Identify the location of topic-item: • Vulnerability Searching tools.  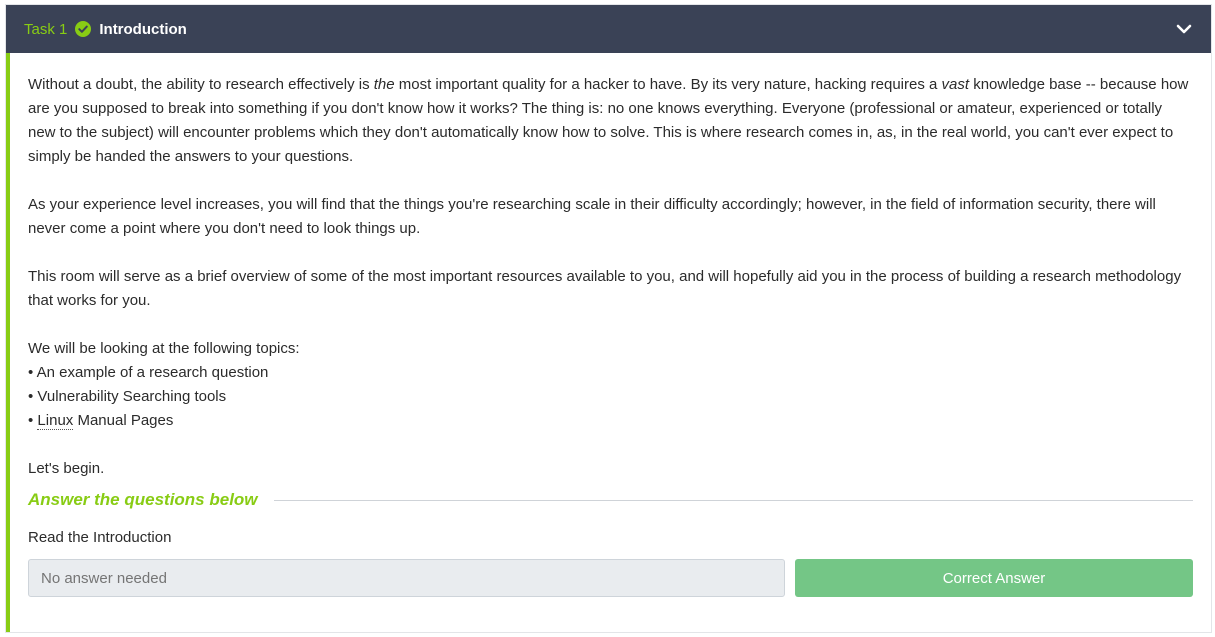
(127, 396).